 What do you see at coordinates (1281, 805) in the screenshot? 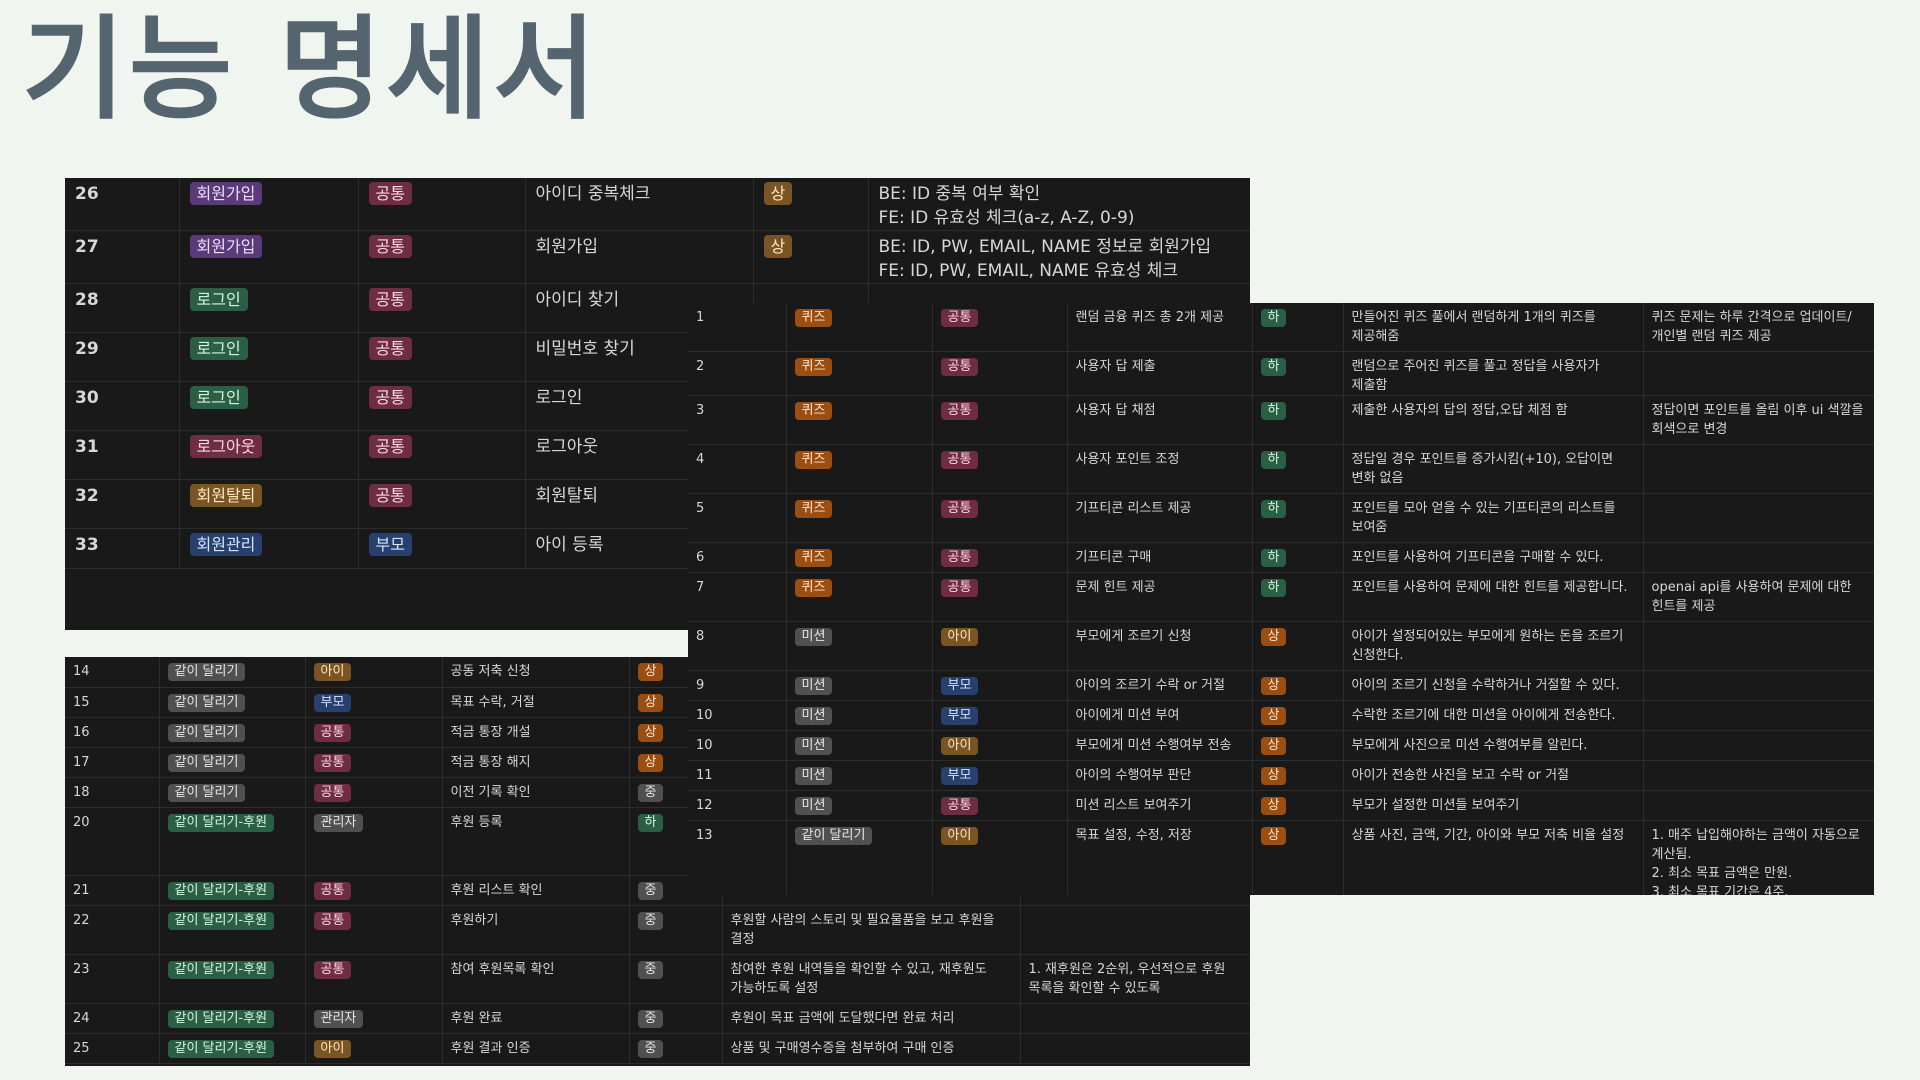
I see `table-row: 12 미션 공통 미션 리스트 보여주기 상 부모가 설정한 미션들 보여주기` at bounding box center [1281, 805].